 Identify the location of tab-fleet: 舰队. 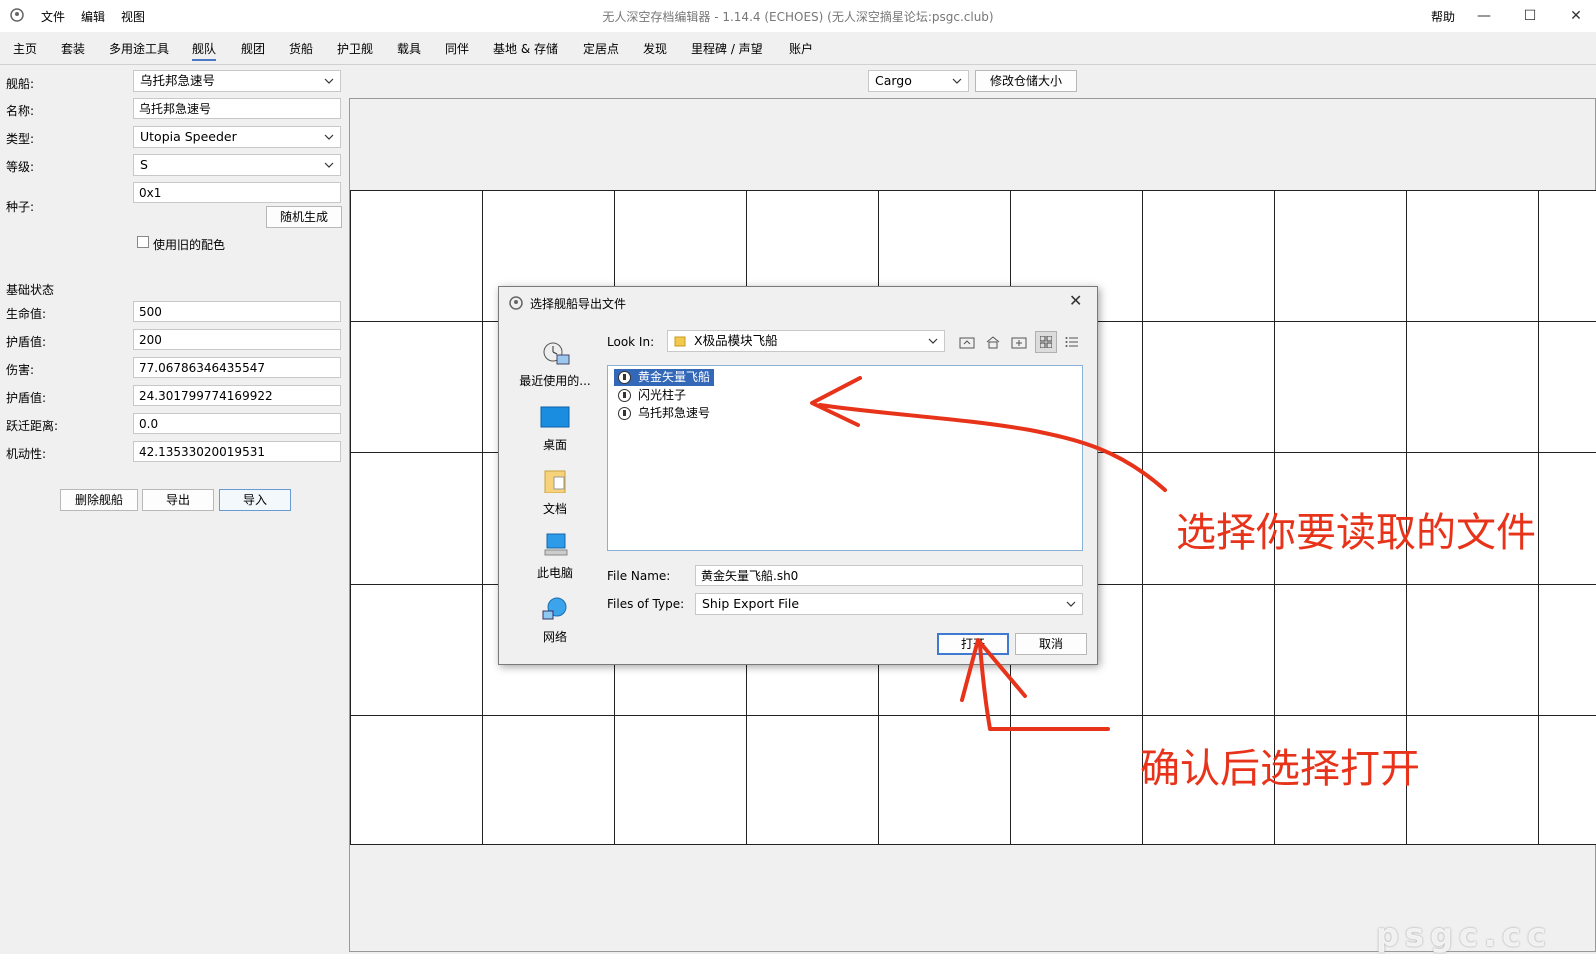
(204, 50).